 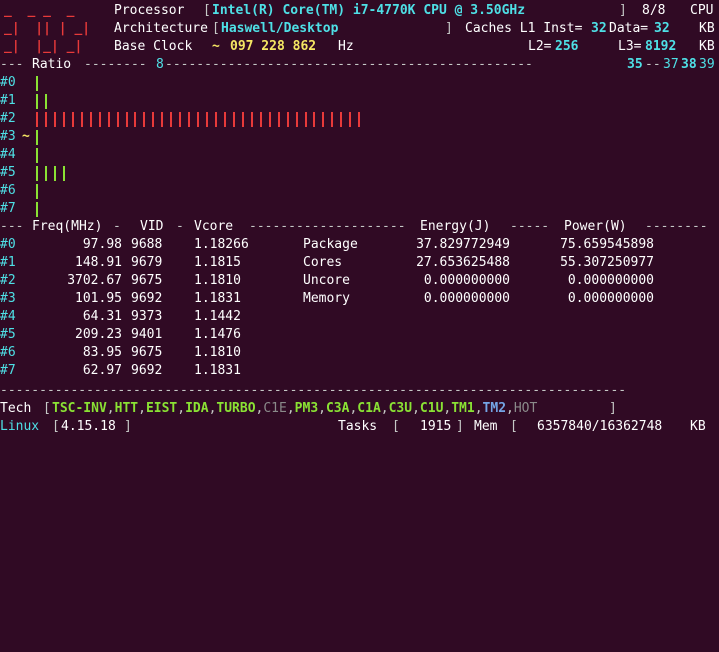 I want to click on ratio-mark-35: 35, so click(x=635, y=64).